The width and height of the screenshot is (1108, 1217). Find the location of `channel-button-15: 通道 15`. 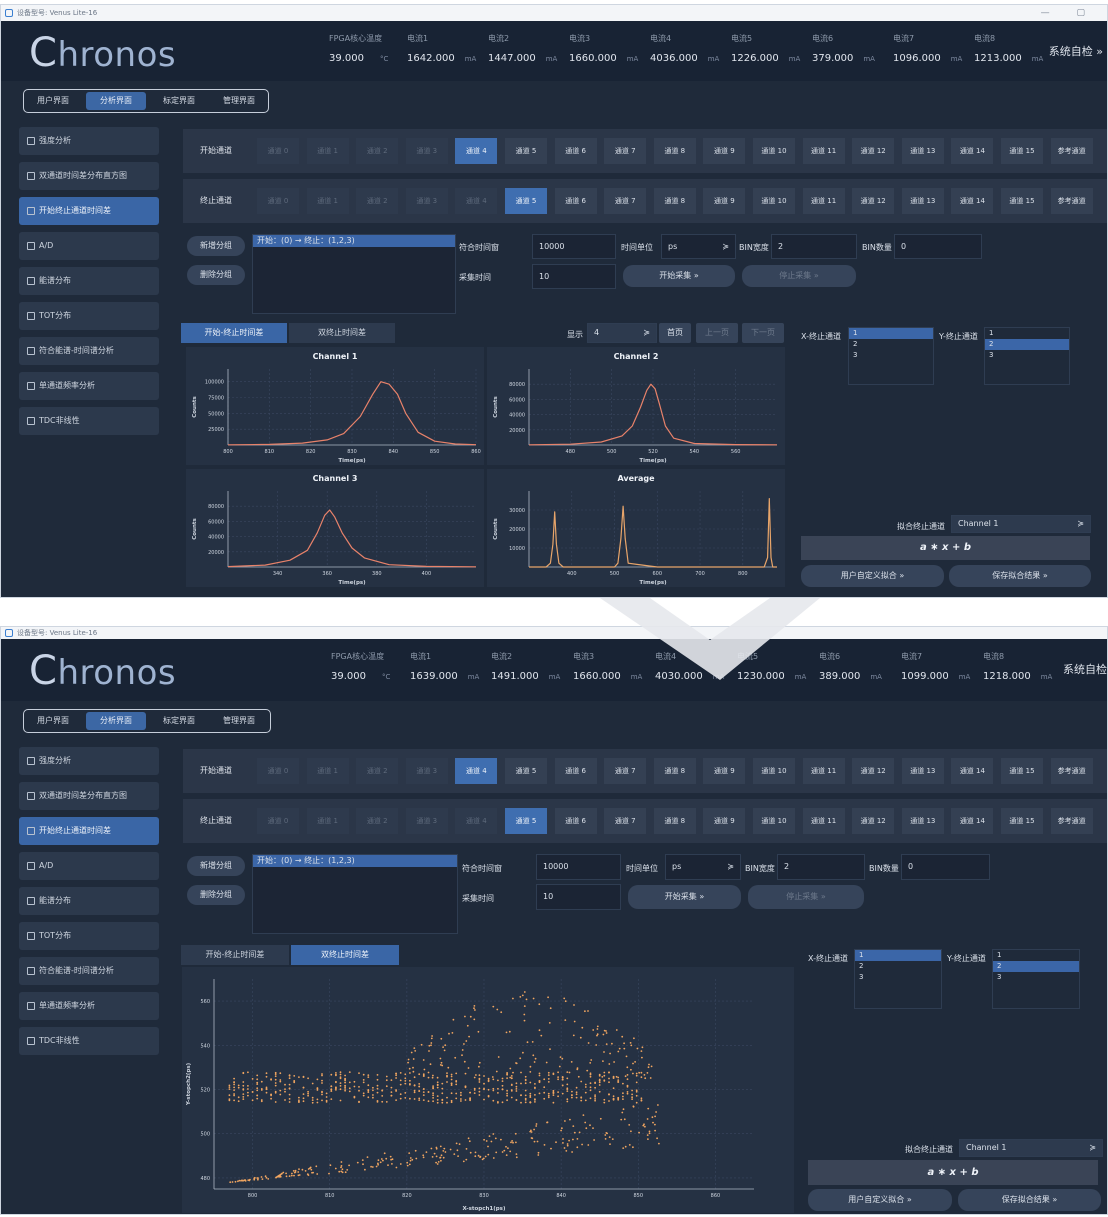

channel-button-15: 通道 15 is located at coordinates (1022, 151).